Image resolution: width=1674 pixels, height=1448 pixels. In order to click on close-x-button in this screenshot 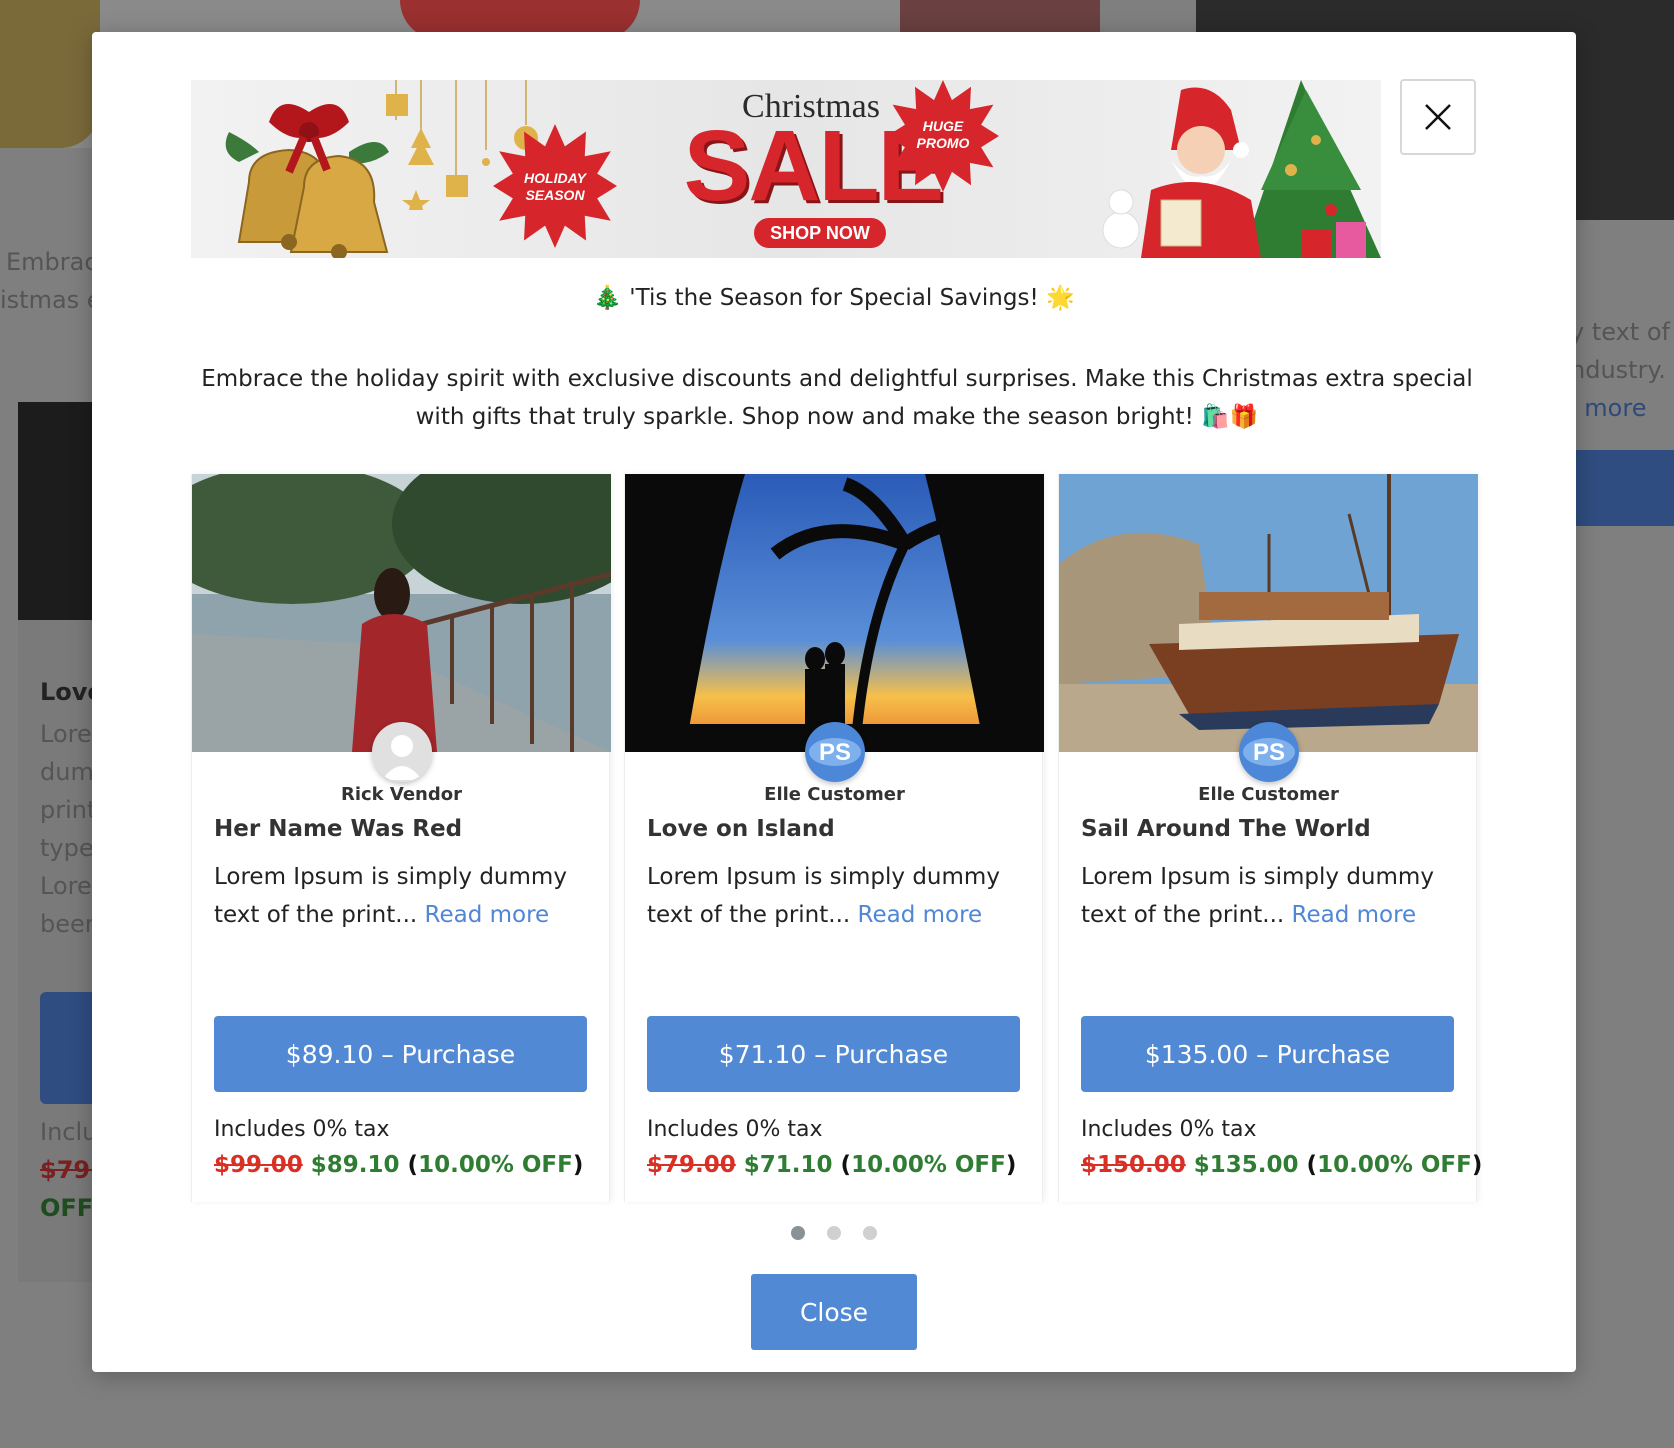, I will do `click(1438, 117)`.